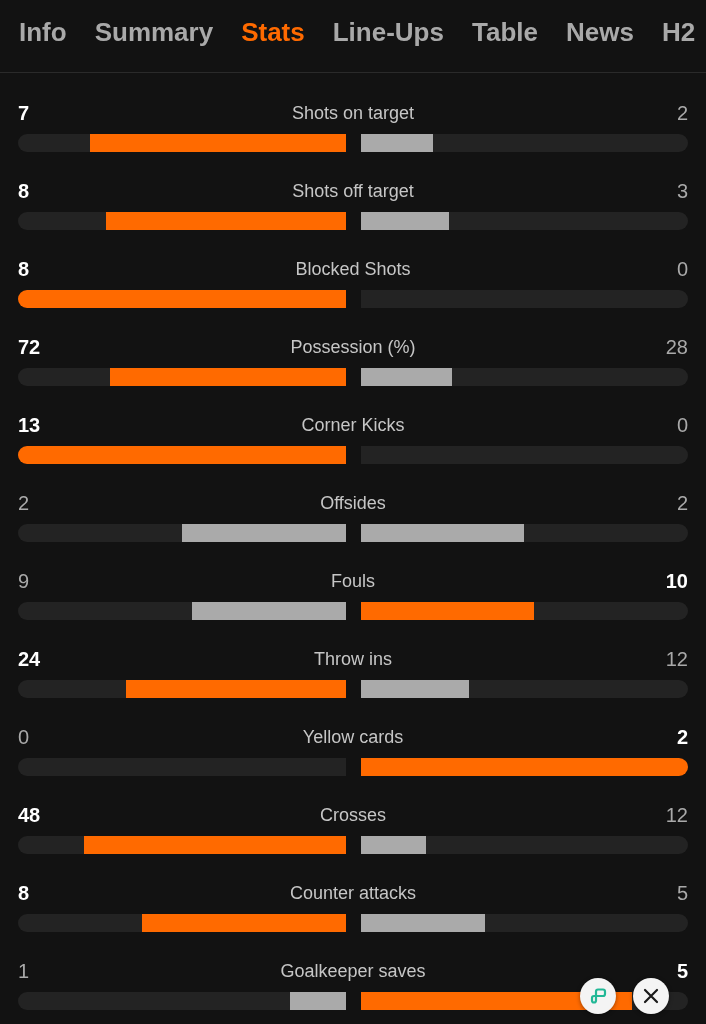 The width and height of the screenshot is (706, 1024). I want to click on stat-value: 10, so click(676, 581).